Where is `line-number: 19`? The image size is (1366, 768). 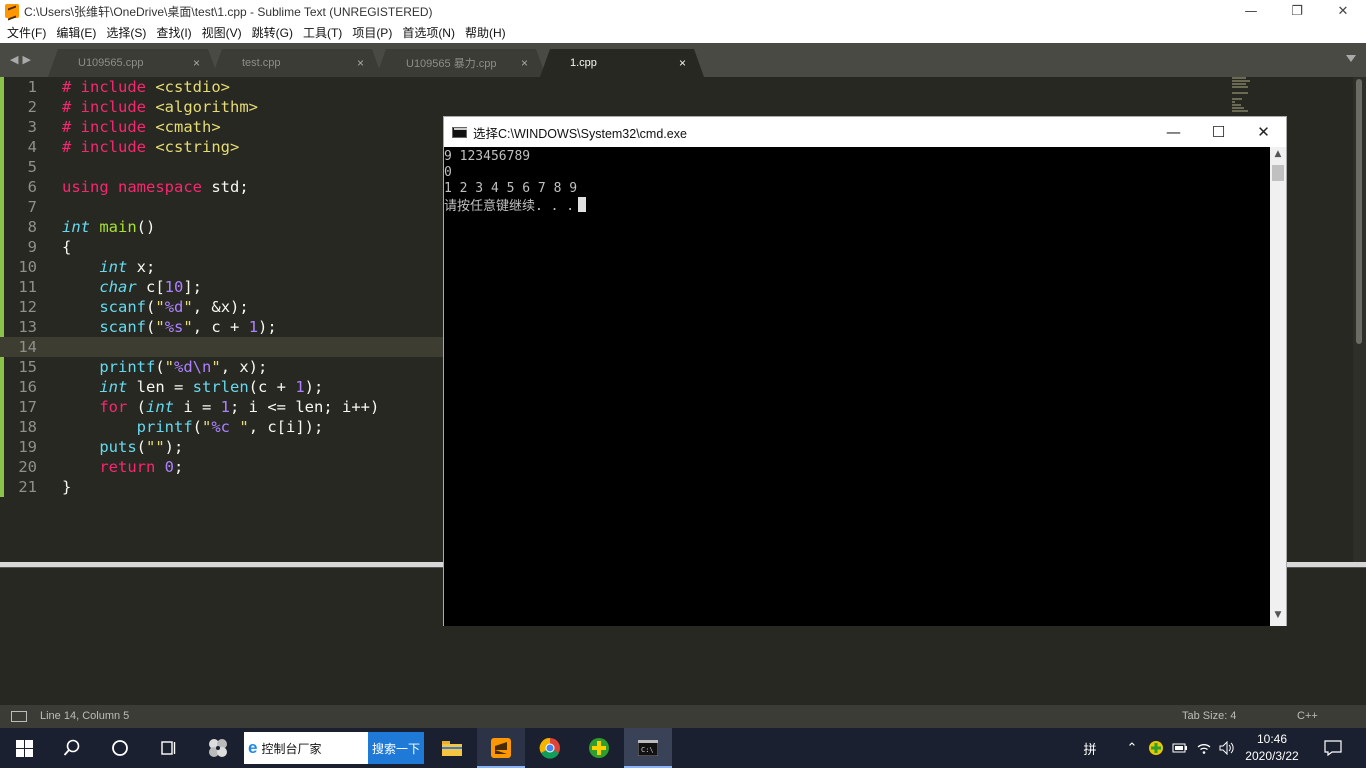
line-number: 19 is located at coordinates (27, 447).